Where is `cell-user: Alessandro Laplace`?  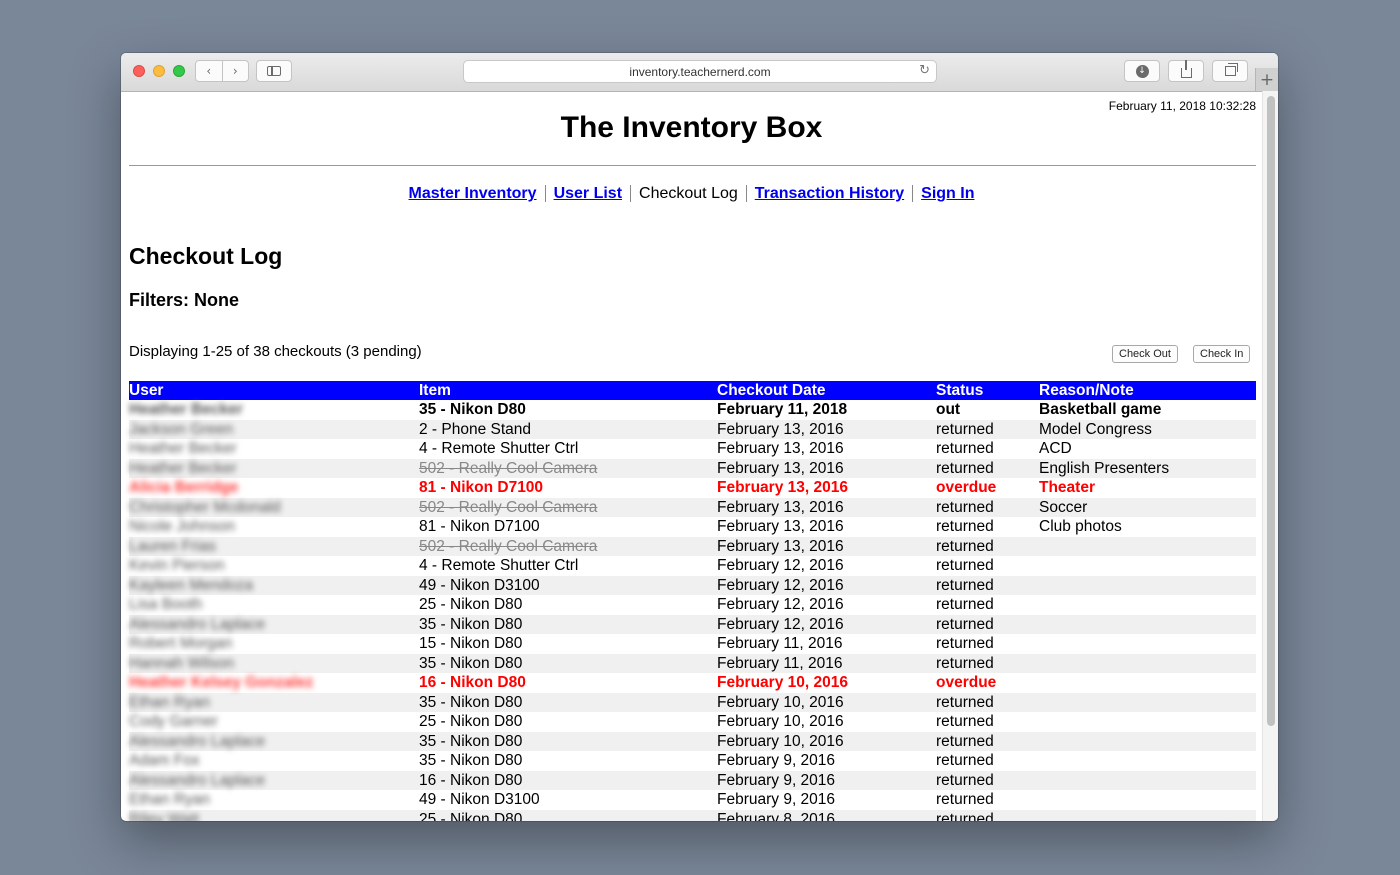 cell-user: Alessandro Laplace is located at coordinates (274, 780).